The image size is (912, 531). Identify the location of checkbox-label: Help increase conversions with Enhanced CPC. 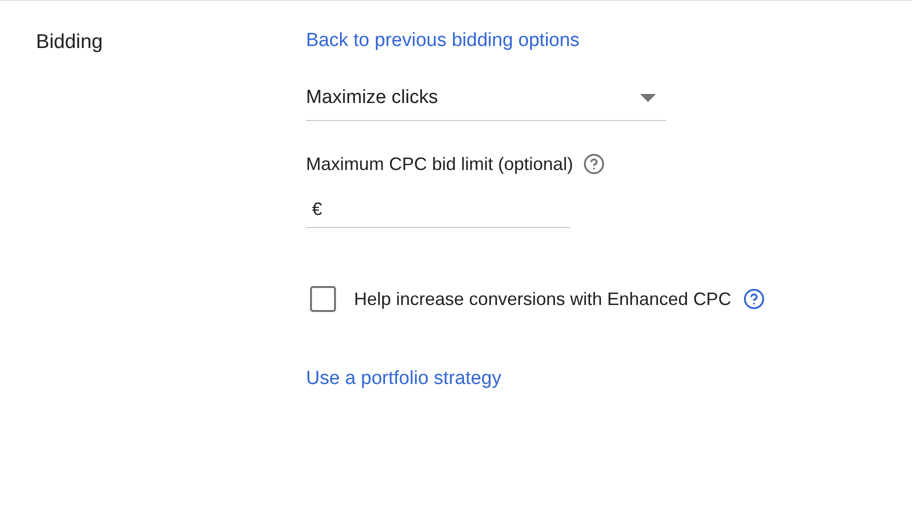
(543, 299).